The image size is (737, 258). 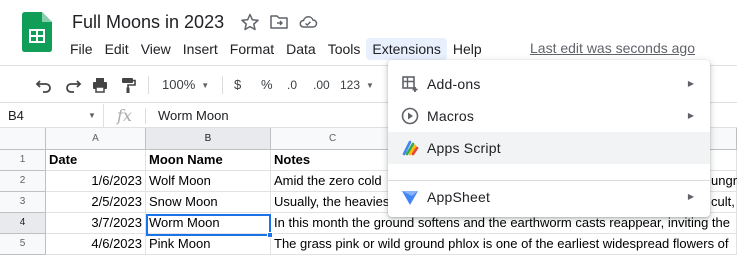 I want to click on more-formats-caret-icon: ▼, so click(x=370, y=85).